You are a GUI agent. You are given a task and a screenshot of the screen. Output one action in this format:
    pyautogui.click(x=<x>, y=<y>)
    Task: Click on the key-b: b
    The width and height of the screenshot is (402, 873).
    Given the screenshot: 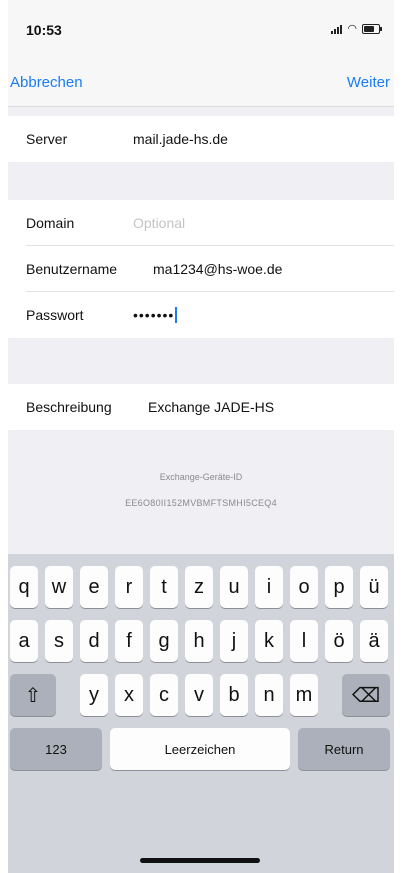 What is the action you would take?
    pyautogui.click(x=234, y=695)
    